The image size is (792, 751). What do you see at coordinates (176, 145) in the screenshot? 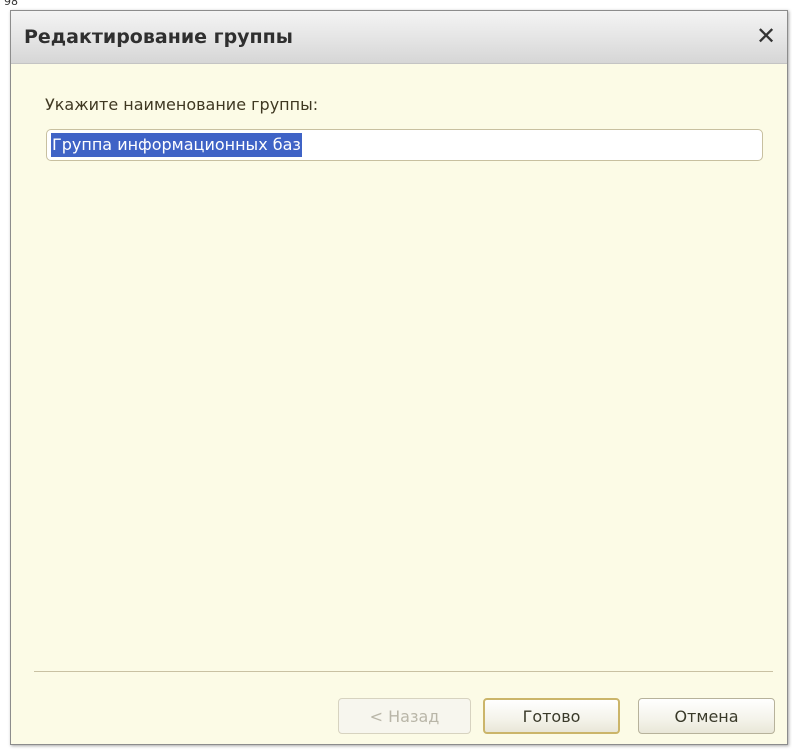
I see `group-name-value: Группа информационных баз` at bounding box center [176, 145].